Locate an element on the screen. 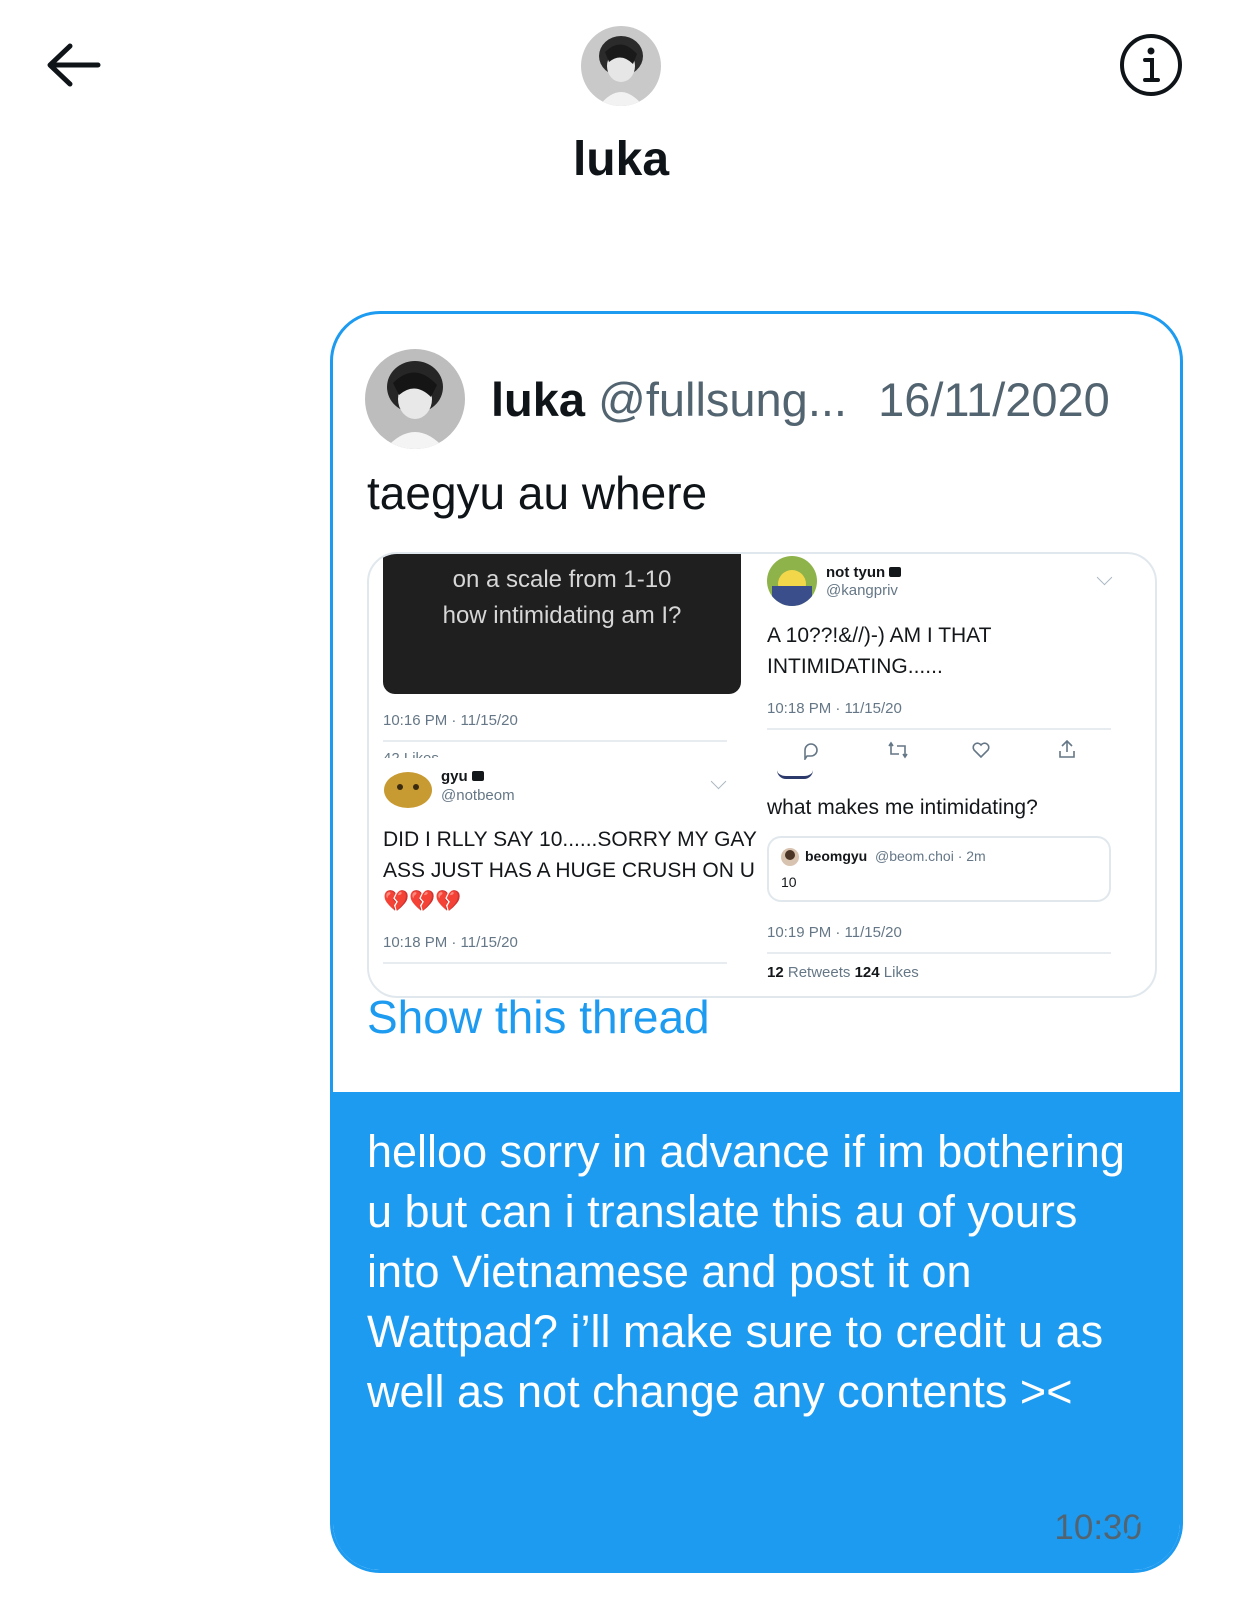 This screenshot has height=1617, width=1242. arrow-left-icon is located at coordinates (74, 65).